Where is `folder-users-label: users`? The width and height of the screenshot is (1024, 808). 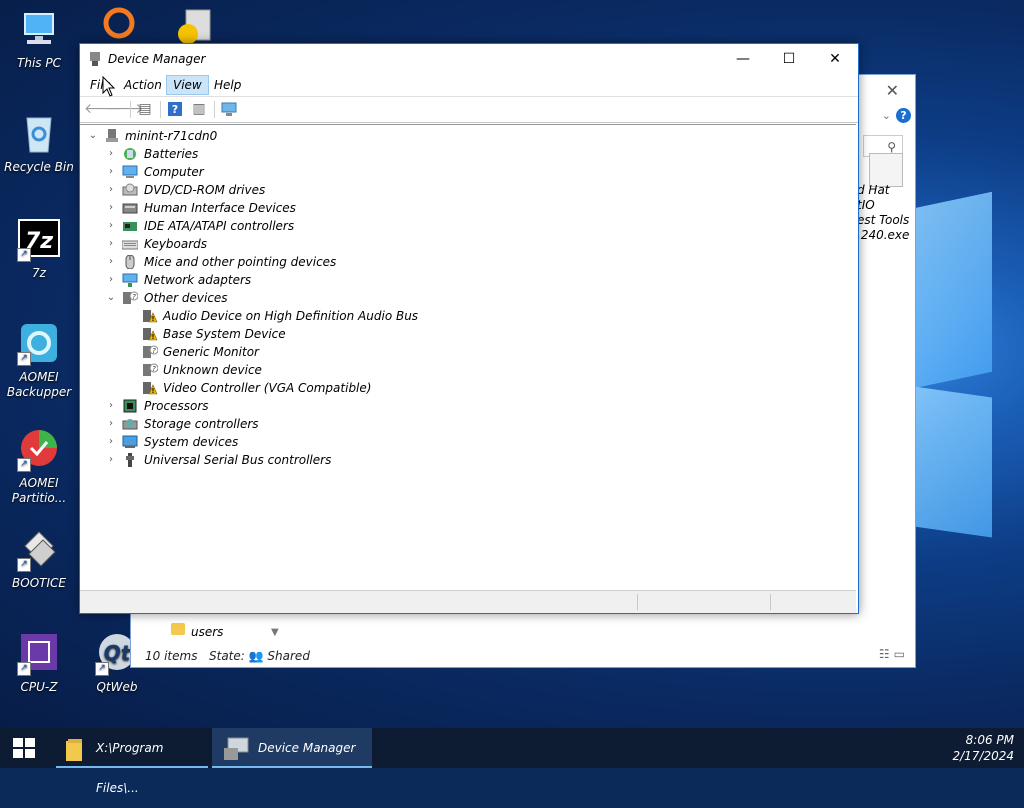 folder-users-label: users is located at coordinates (207, 632).